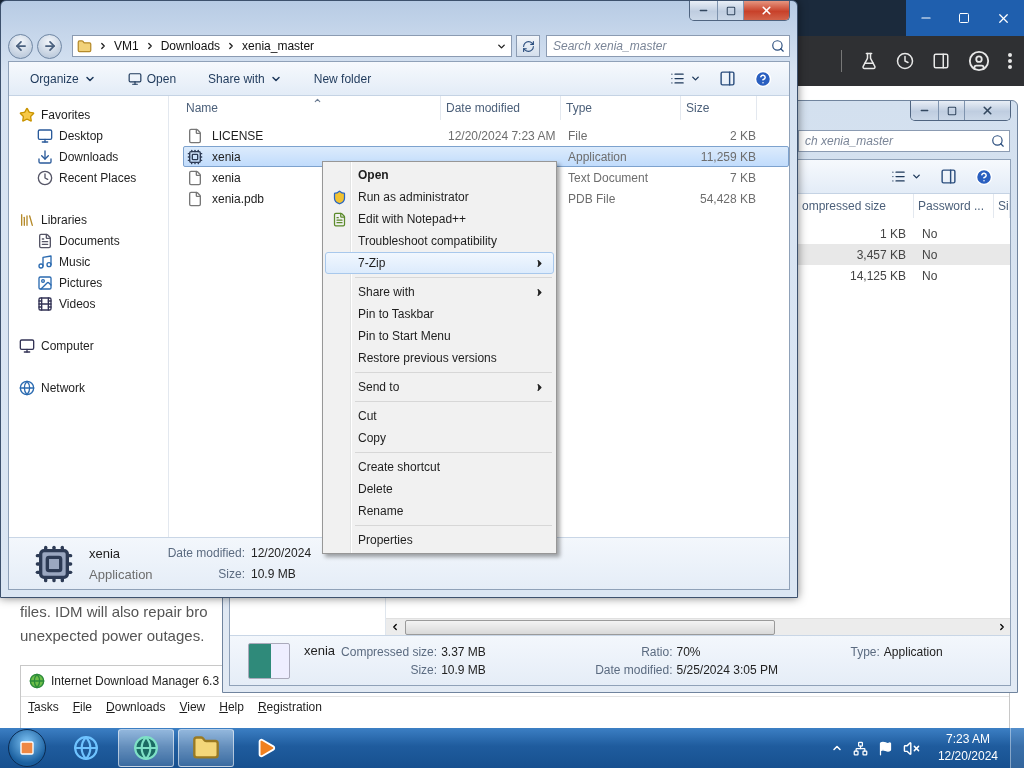 Image resolution: width=1024 pixels, height=768 pixels. Describe the element at coordinates (102, 135) in the screenshot. I see `nav-item: Desktop` at that location.